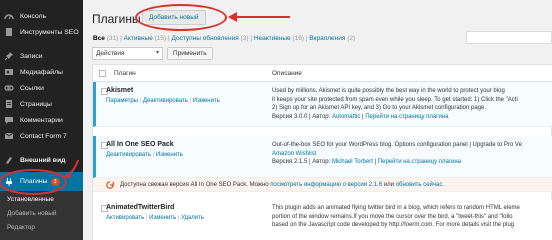 The height and width of the screenshot is (240, 552). Describe the element at coordinates (49, 32) in the screenshot. I see `menu-label: Инструменты SEO` at that location.